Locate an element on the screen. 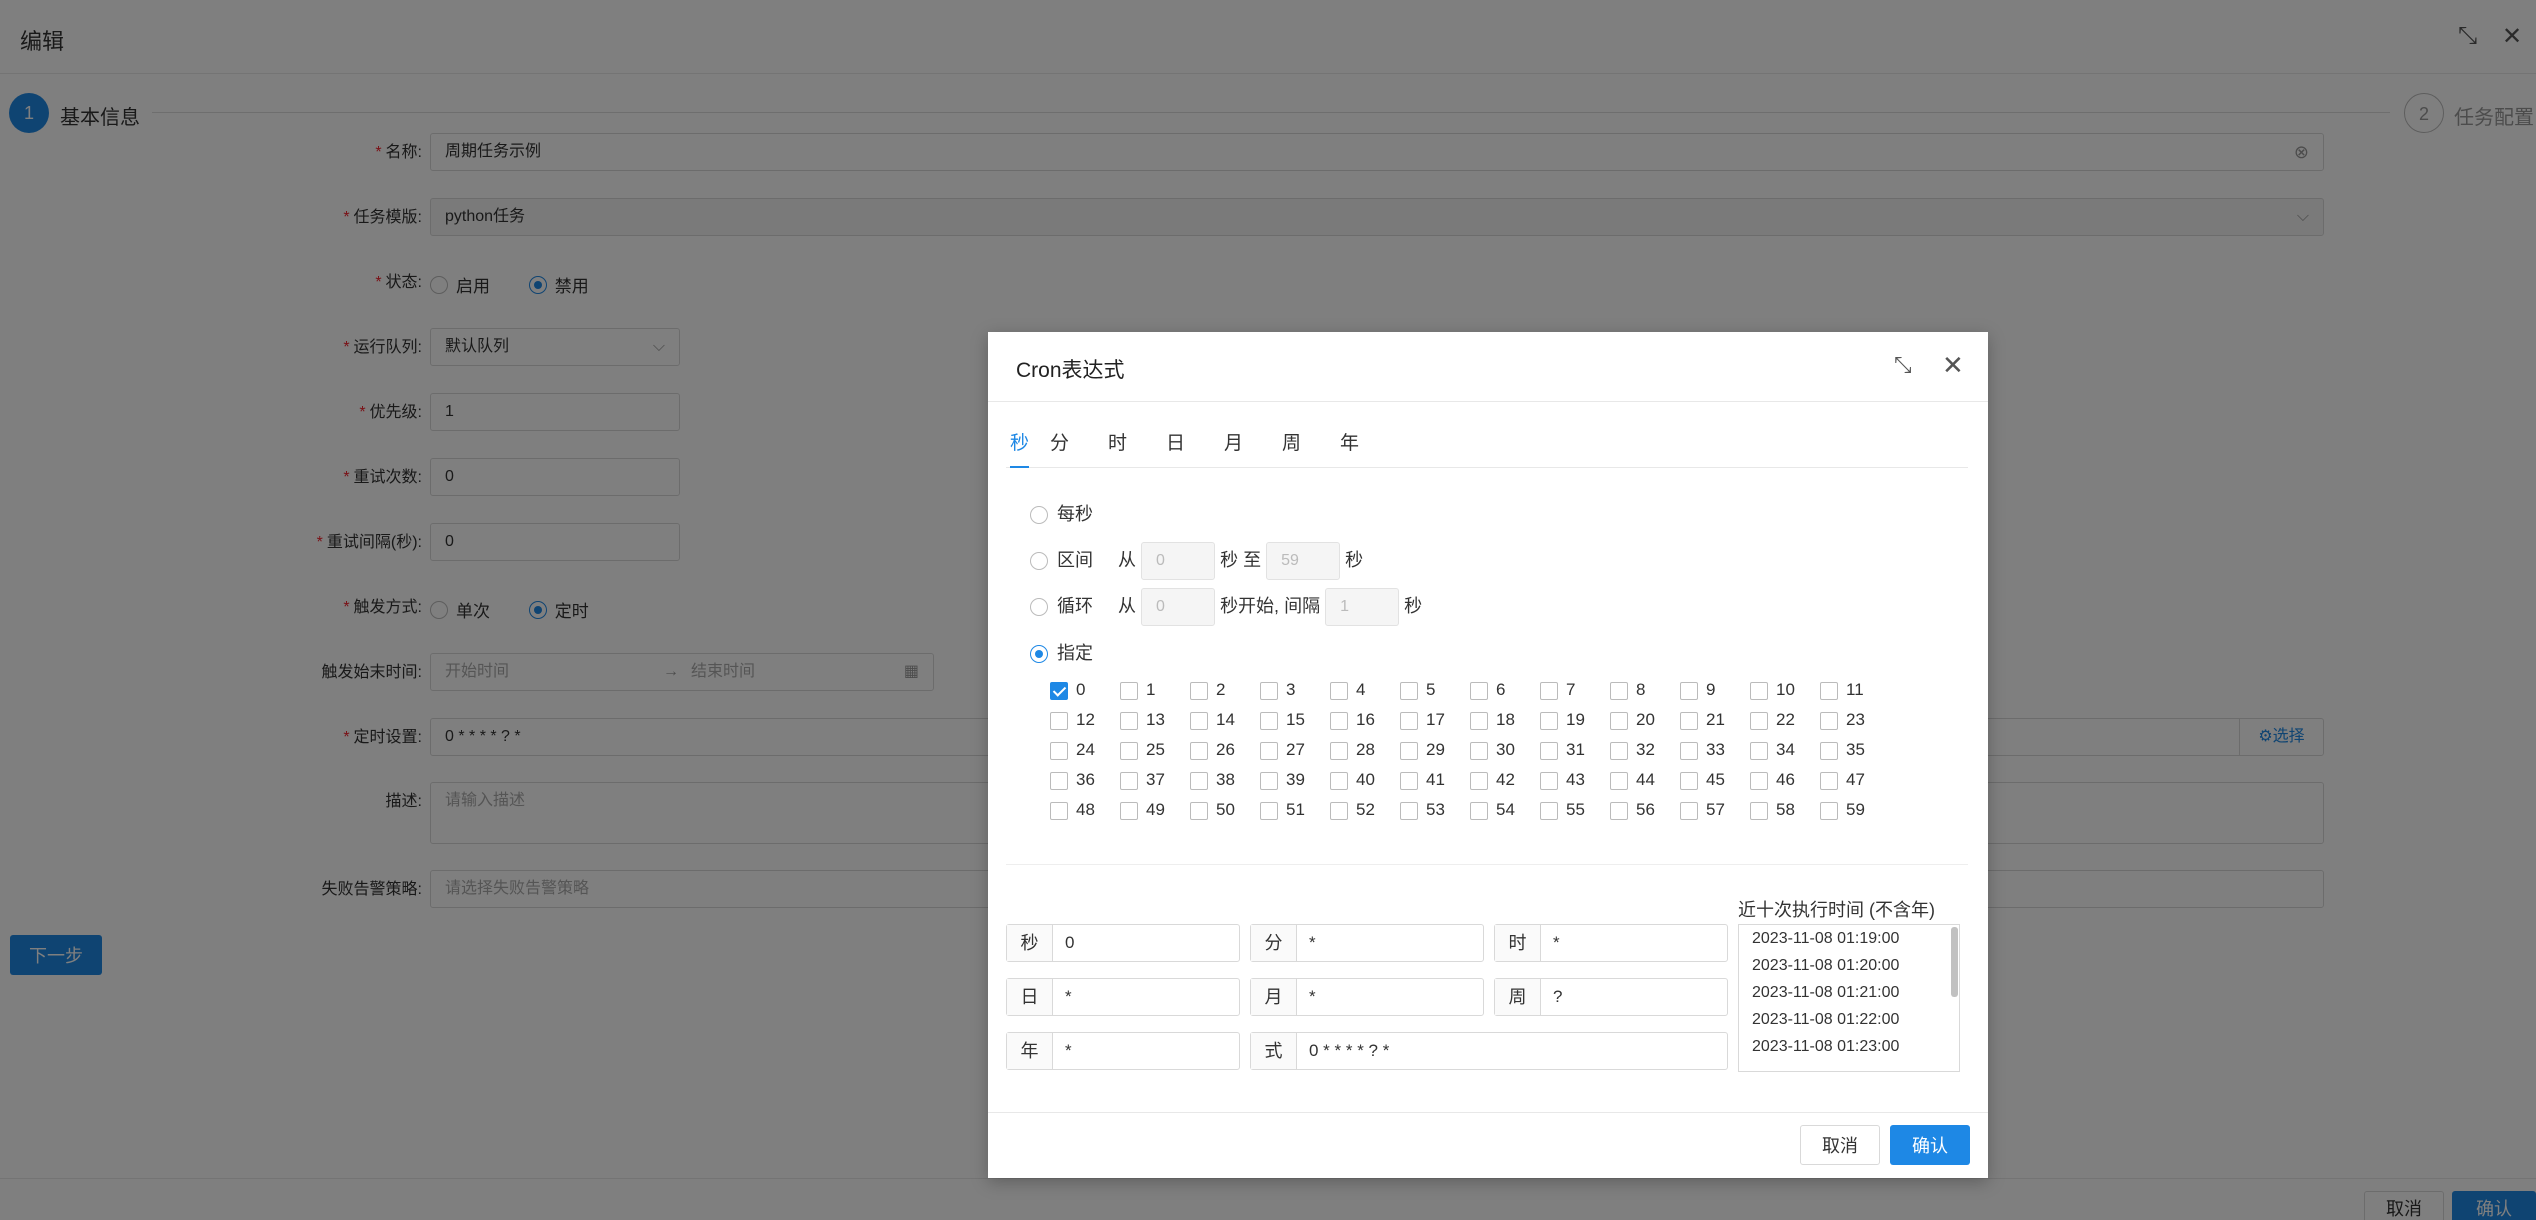 The width and height of the screenshot is (2536, 1220). tab-hour: 时 is located at coordinates (1117, 448).